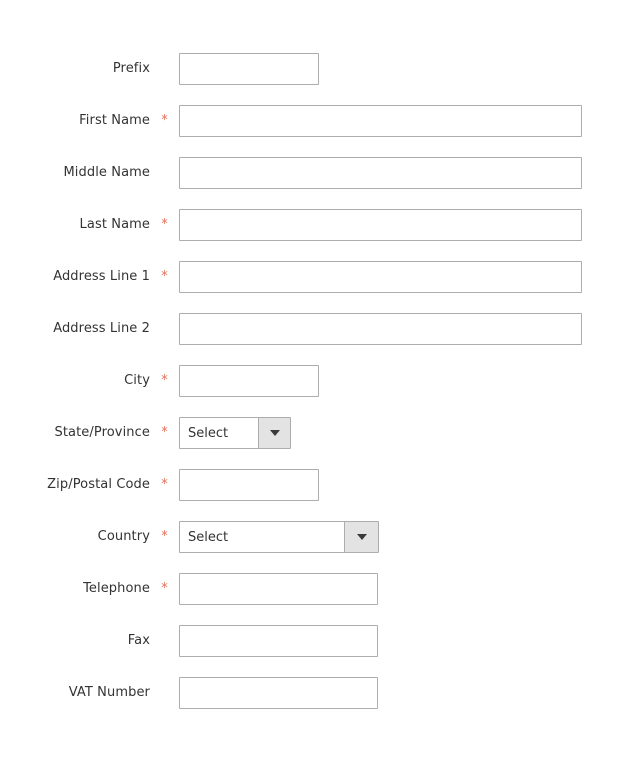 The image size is (643, 770). Describe the element at coordinates (131, 68) in the screenshot. I see `label-prefix: Prefix` at that location.